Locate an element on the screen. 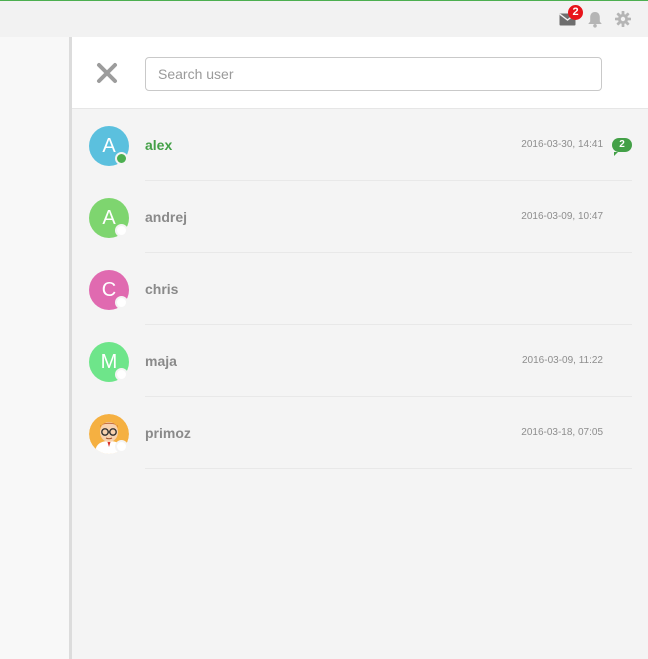 This screenshot has height=659, width=648. user-name: maja is located at coordinates (161, 361).